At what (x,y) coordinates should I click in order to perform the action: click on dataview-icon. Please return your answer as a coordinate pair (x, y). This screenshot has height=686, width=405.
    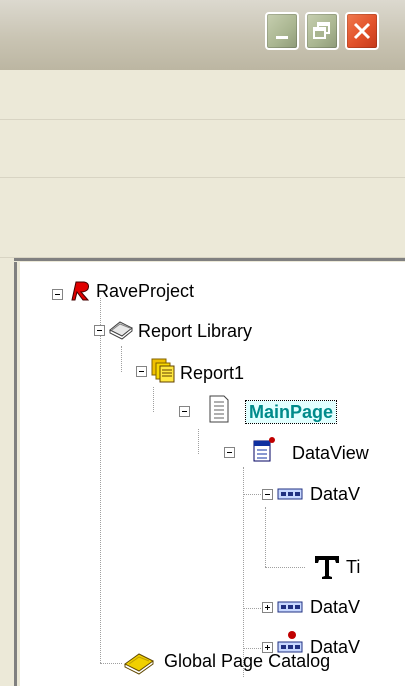
    Looking at the image, I should click on (264, 449).